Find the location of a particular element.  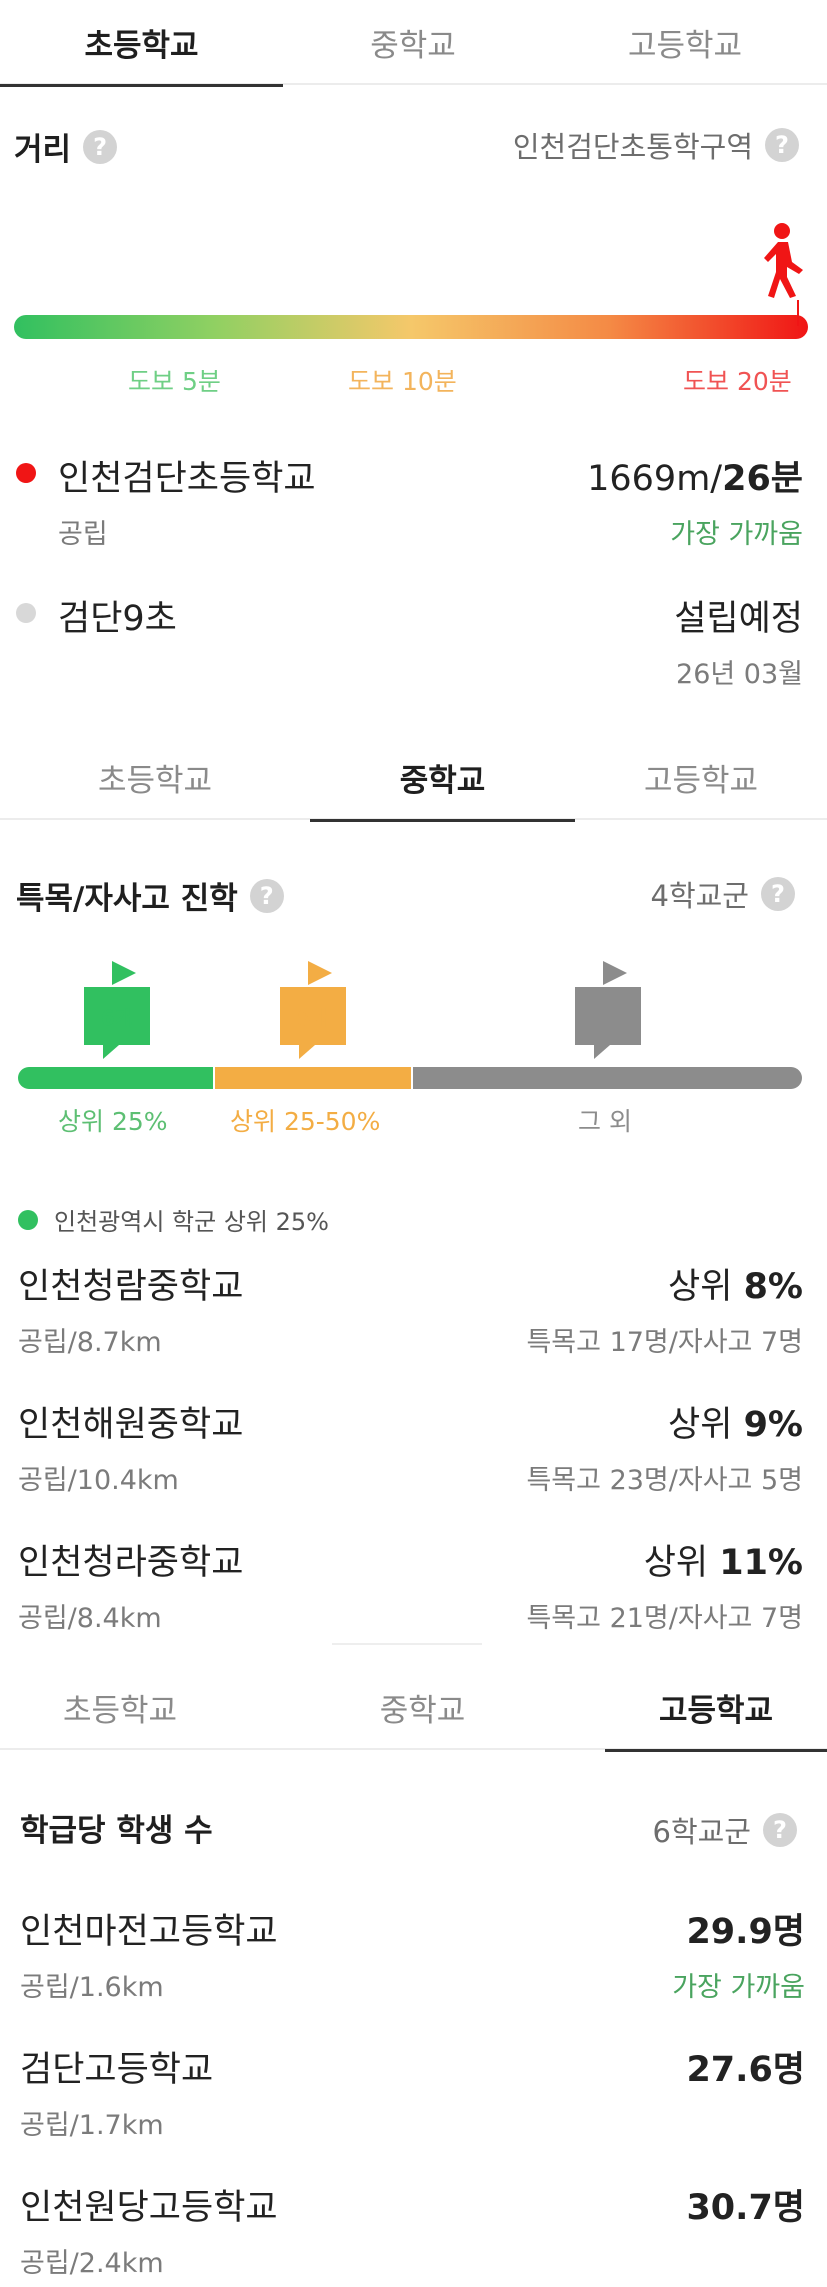

advancement-detail: 특목고 21명/자사고 7명 is located at coordinates (664, 1618).